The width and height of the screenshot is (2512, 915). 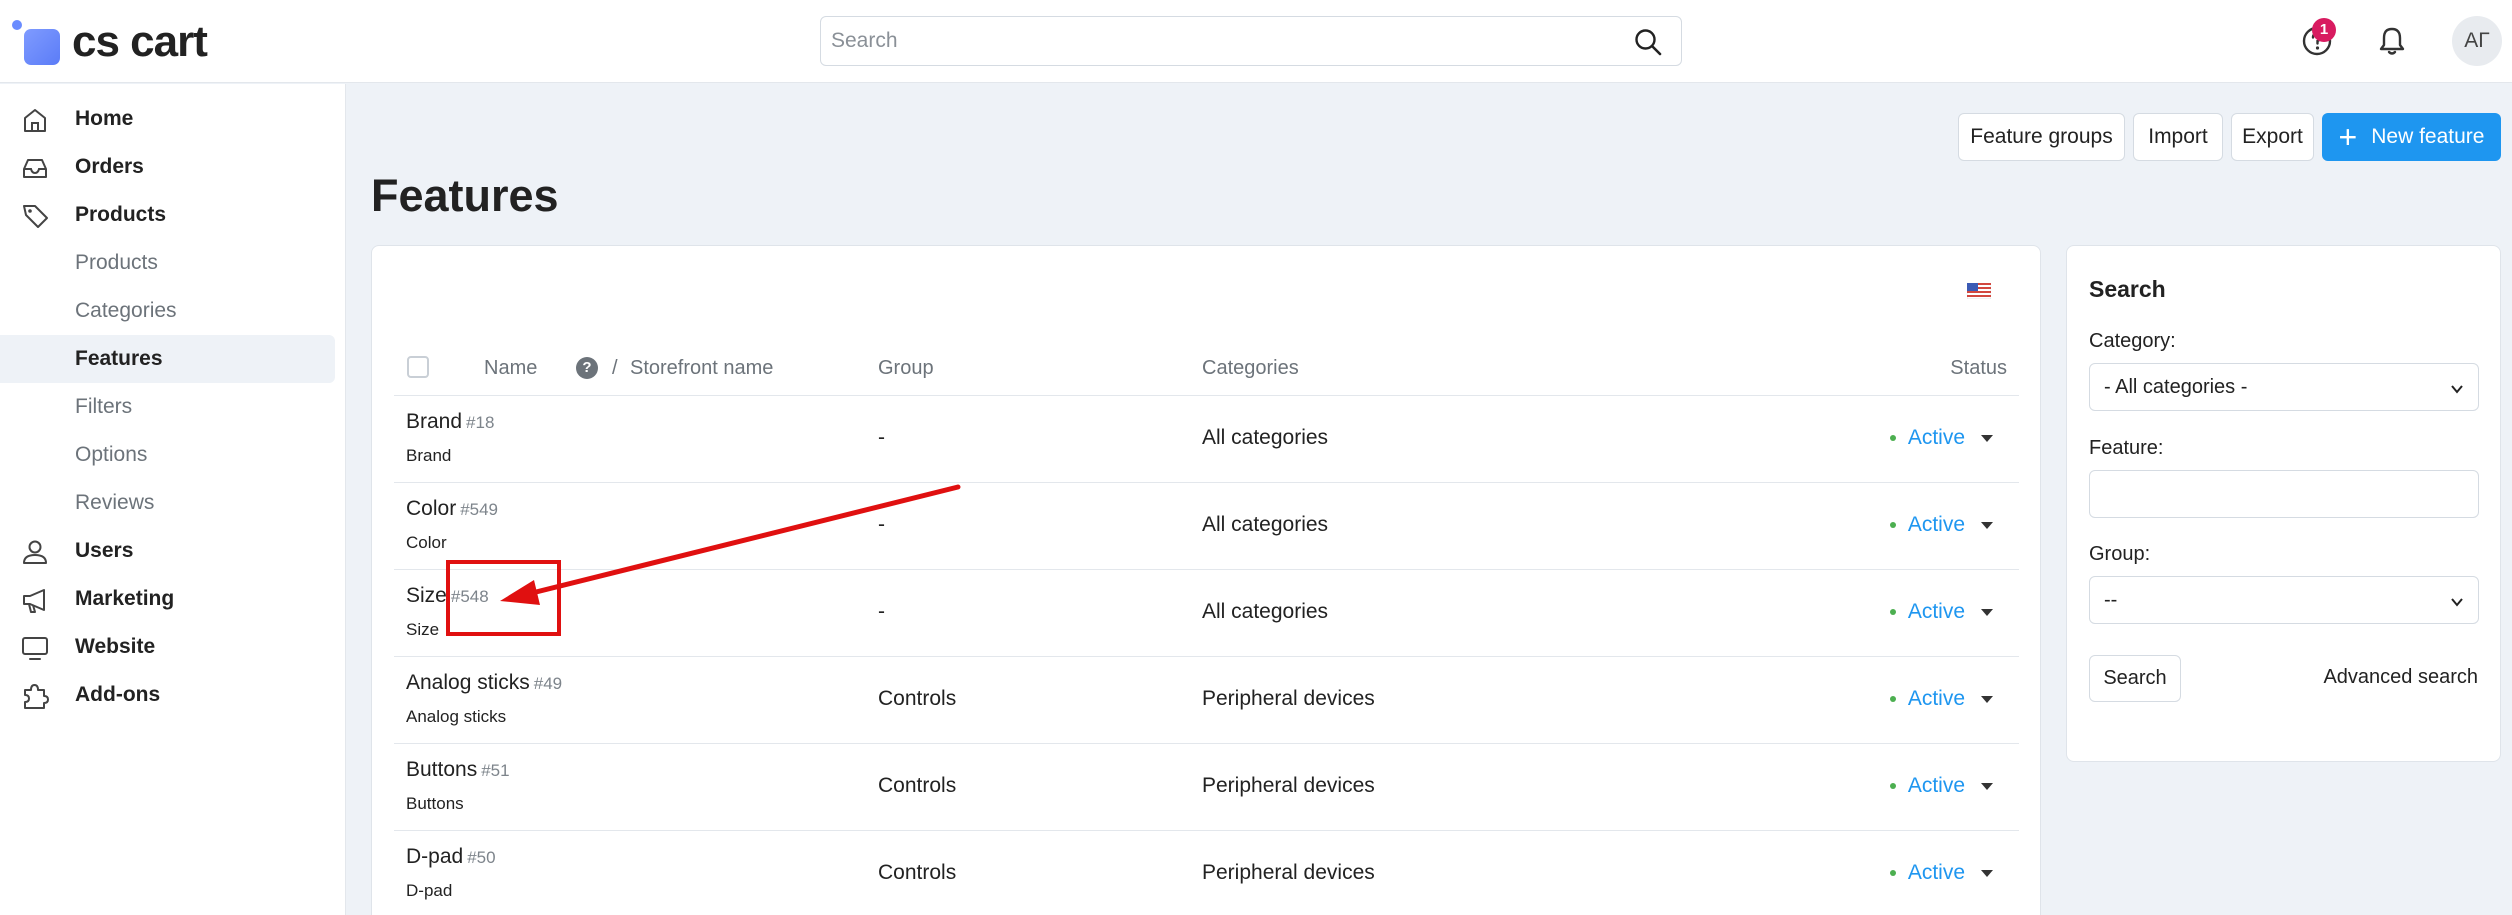 I want to click on sidebar-subitem-categories: Categories, so click(x=167, y=311).